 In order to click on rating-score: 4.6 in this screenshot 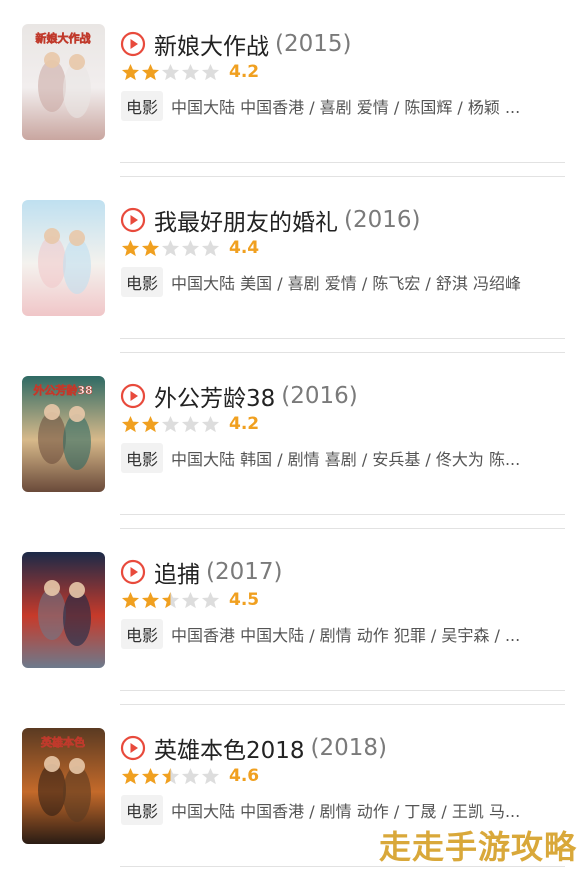, I will do `click(244, 776)`.